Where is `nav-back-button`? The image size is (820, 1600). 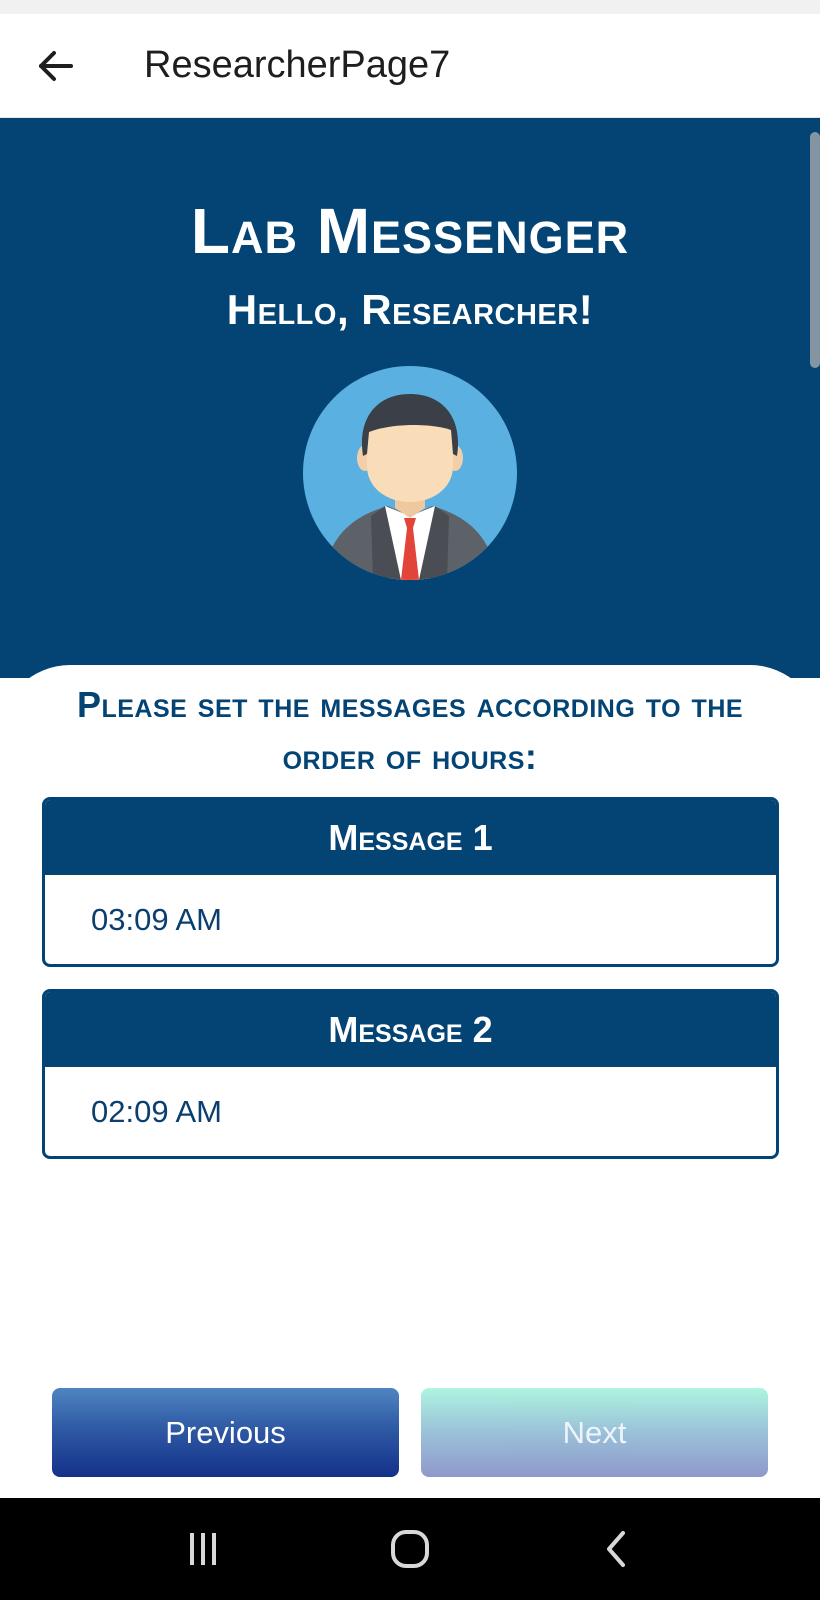 nav-back-button is located at coordinates (617, 1549).